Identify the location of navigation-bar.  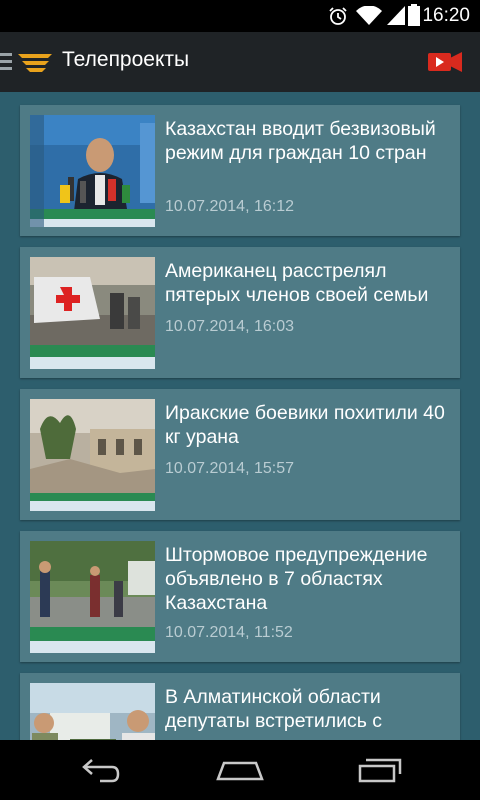
(240, 770).